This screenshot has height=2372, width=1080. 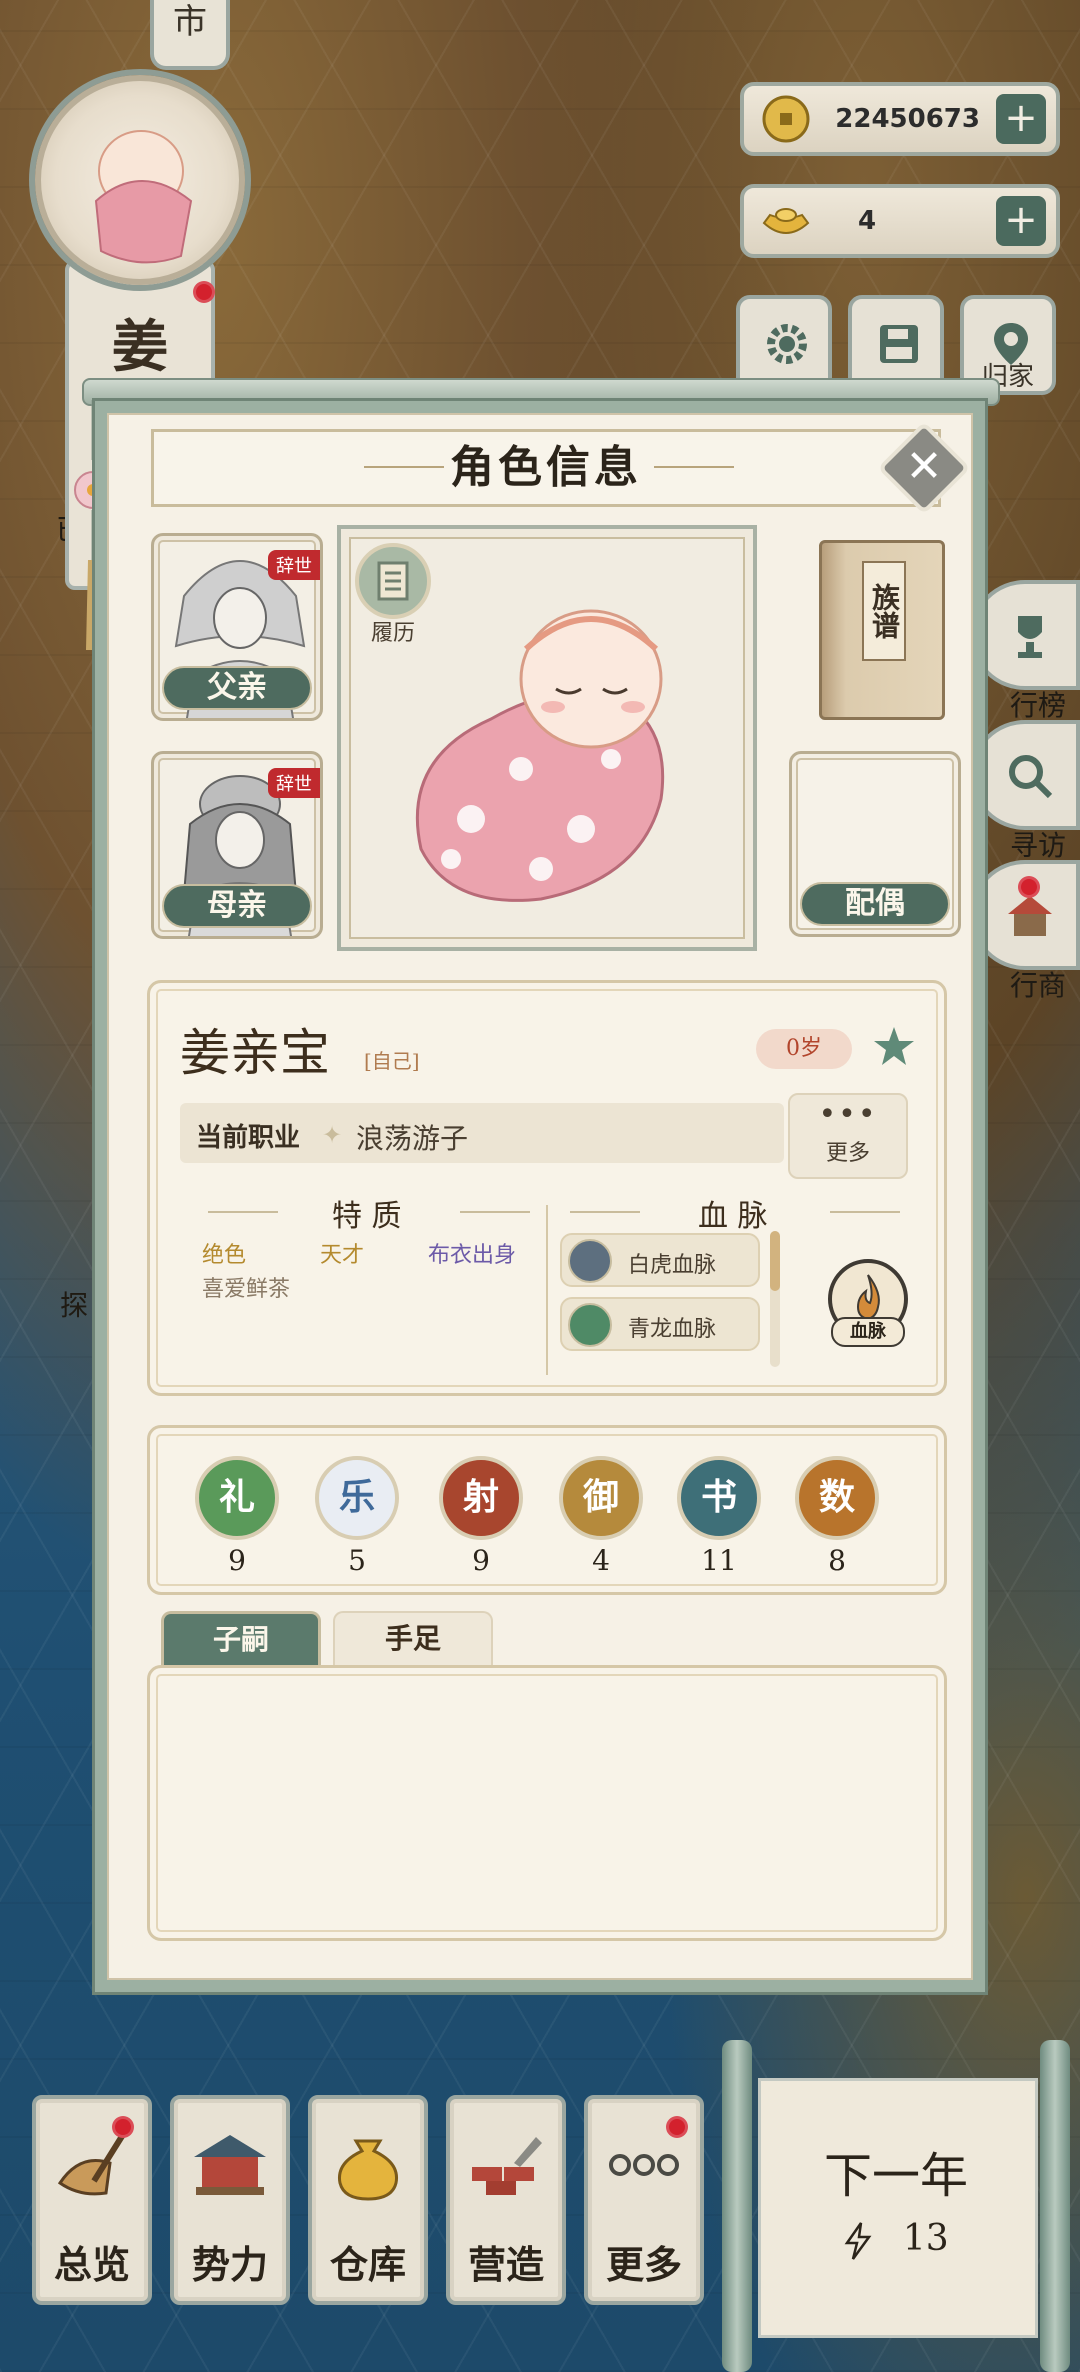 I want to click on skill-mathematics: 数 8, so click(x=837, y=1516).